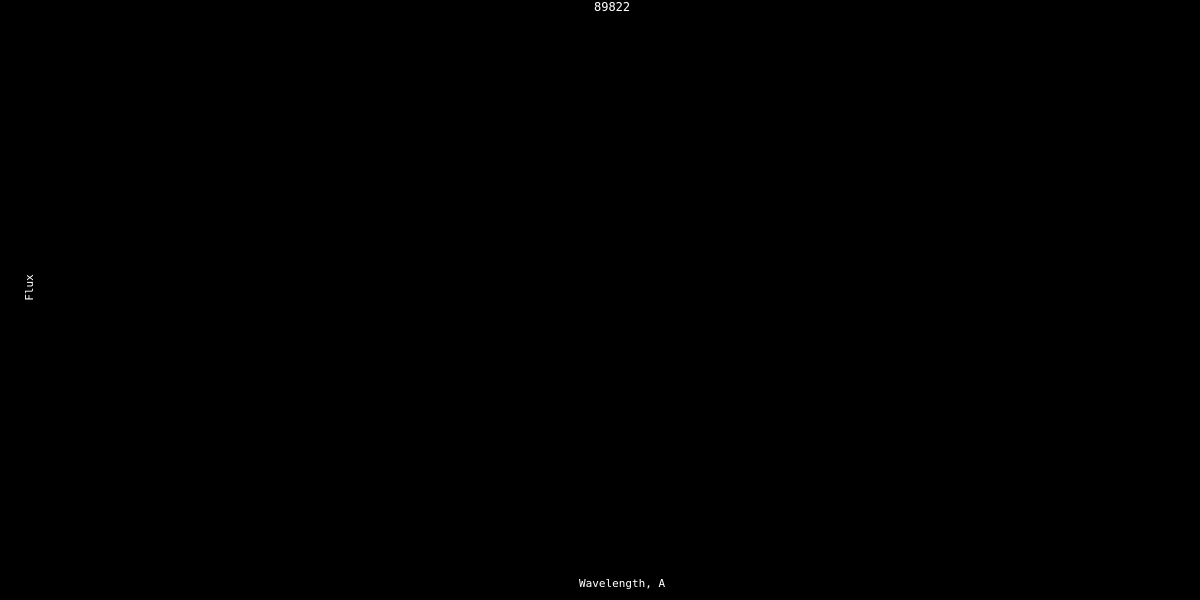 The width and height of the screenshot is (1200, 600). What do you see at coordinates (612, 7) in the screenshot?
I see `plot-title: 89822` at bounding box center [612, 7].